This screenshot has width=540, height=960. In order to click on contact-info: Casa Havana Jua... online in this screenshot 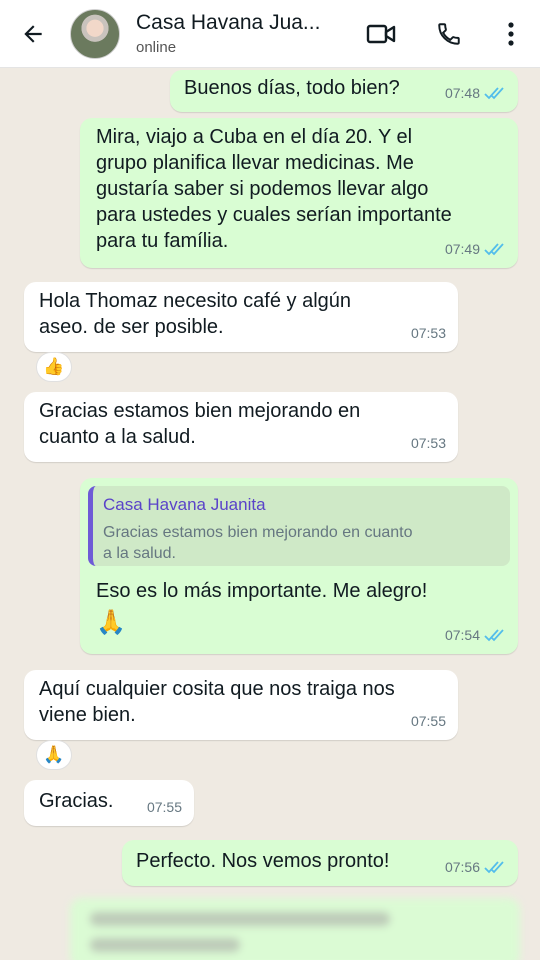, I will do `click(241, 33)`.